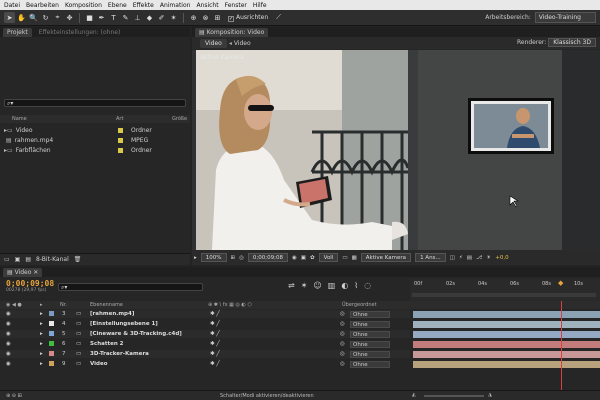 The width and height of the screenshot is (600, 400). What do you see at coordinates (95, 140) in the screenshot?
I see `list-item: ▤ rahmen.mp4 MPEG` at bounding box center [95, 140].